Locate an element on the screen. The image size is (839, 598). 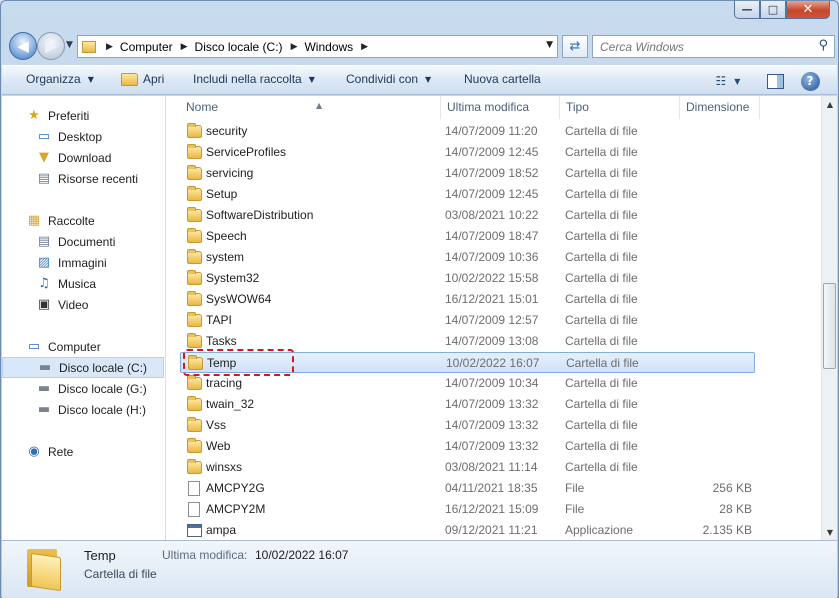
search-input is located at coordinates (700, 46).